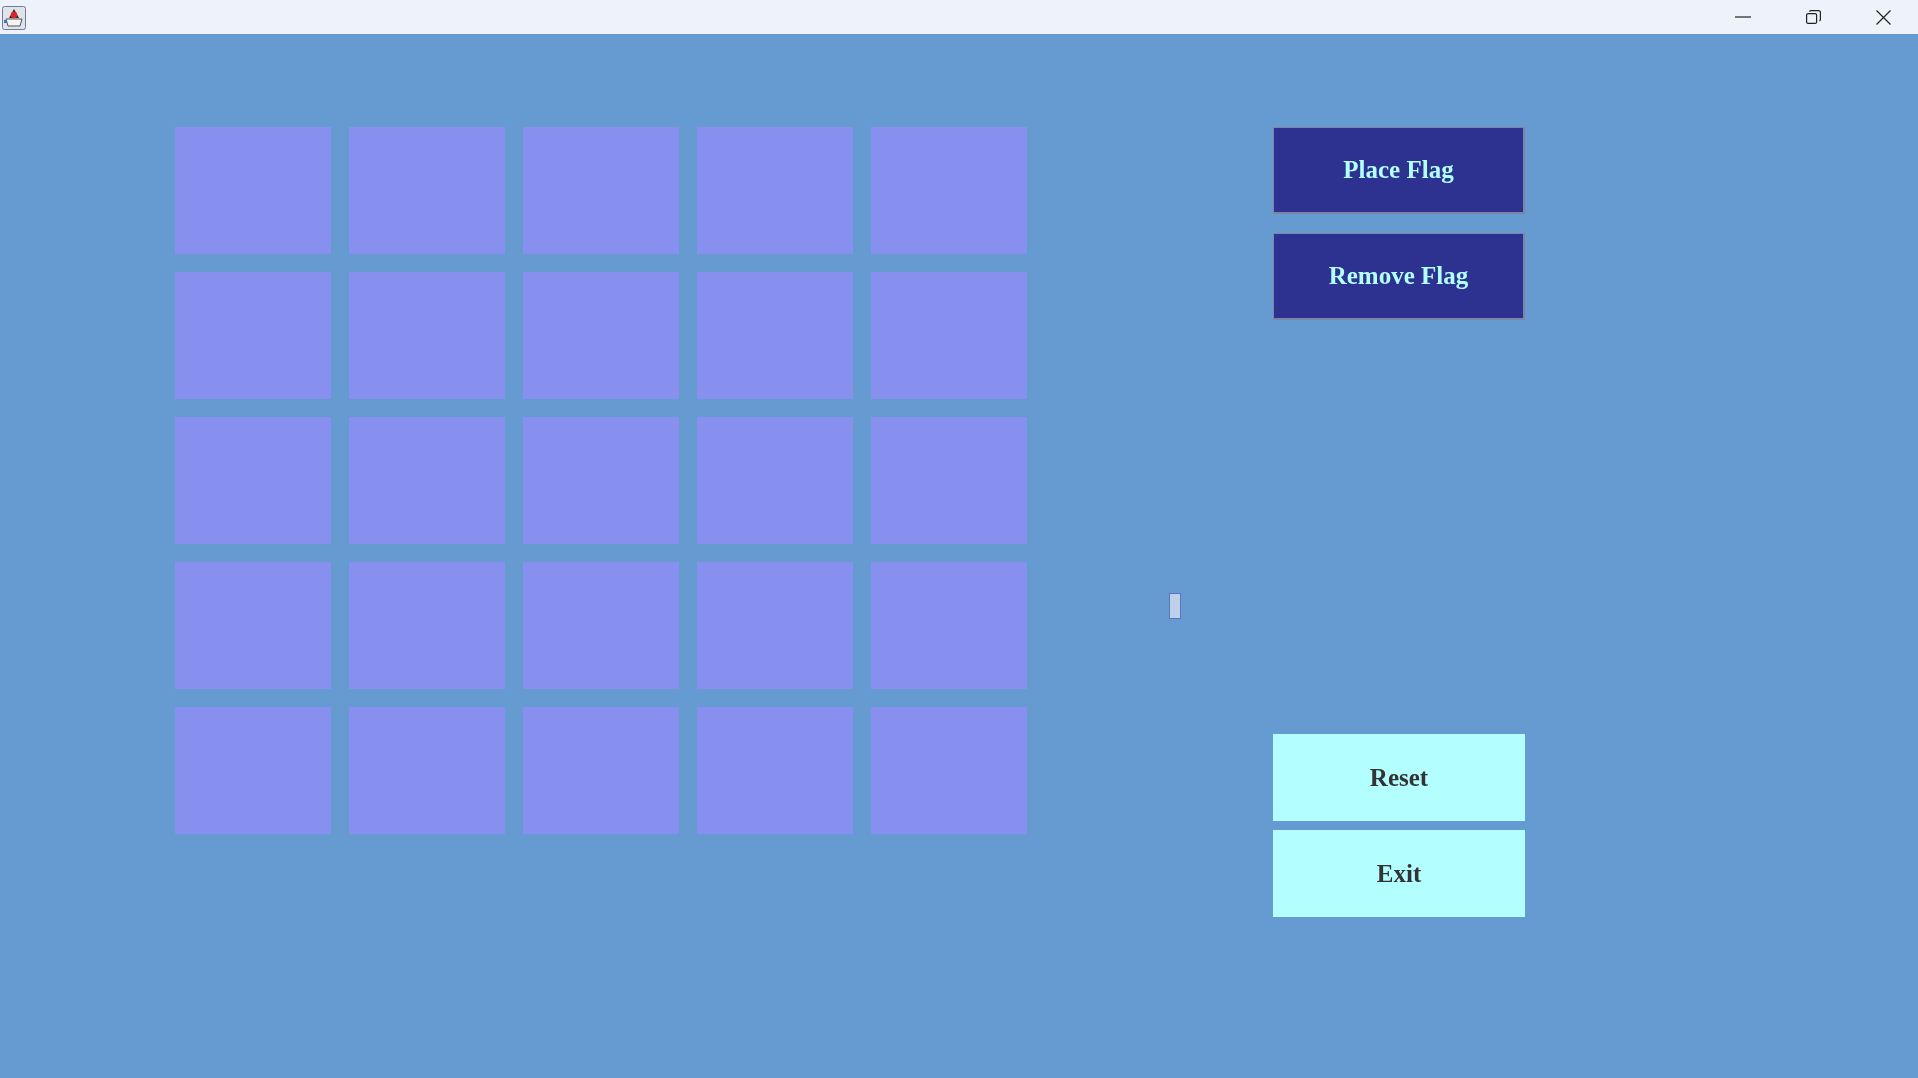  I want to click on flag-button: Remove Flag, so click(1399, 276).